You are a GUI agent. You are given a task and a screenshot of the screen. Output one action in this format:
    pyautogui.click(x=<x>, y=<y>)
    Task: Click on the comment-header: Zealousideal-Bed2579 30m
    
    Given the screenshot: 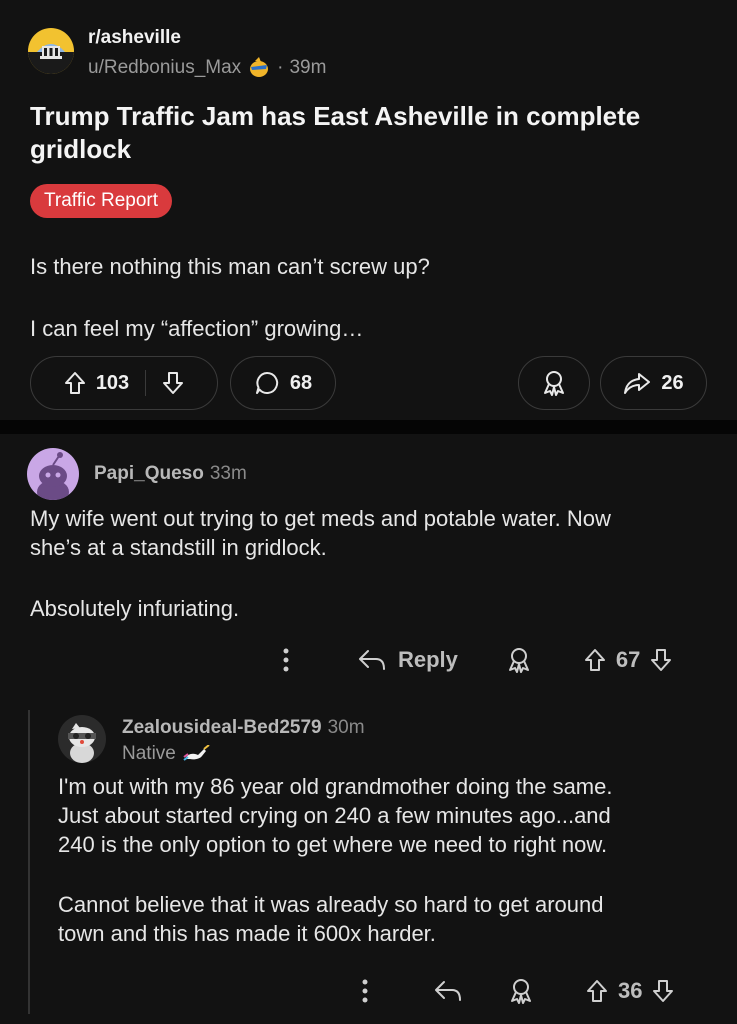 What is the action you would take?
    pyautogui.click(x=243, y=728)
    